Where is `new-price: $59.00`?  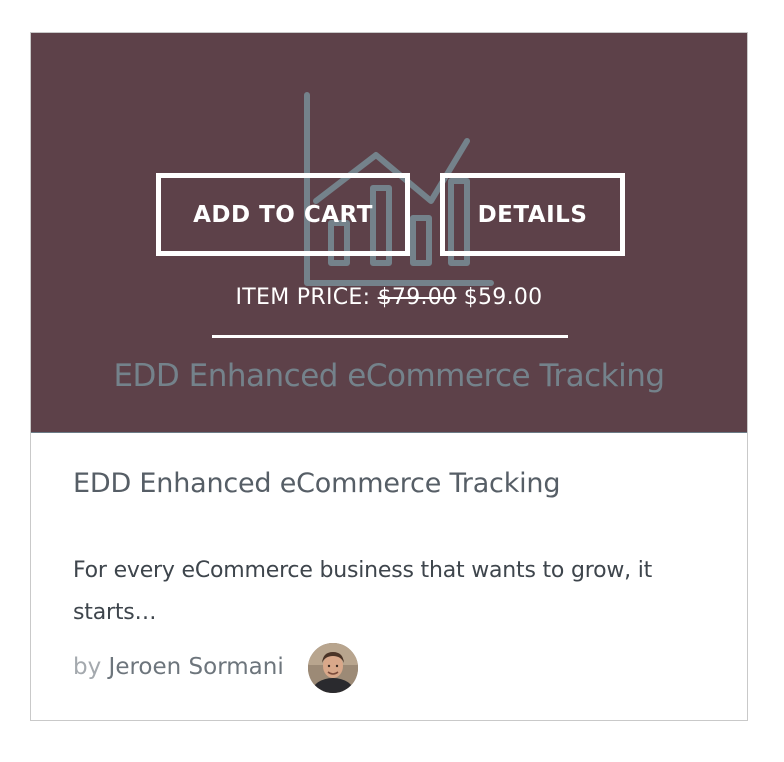 new-price: $59.00 is located at coordinates (503, 297).